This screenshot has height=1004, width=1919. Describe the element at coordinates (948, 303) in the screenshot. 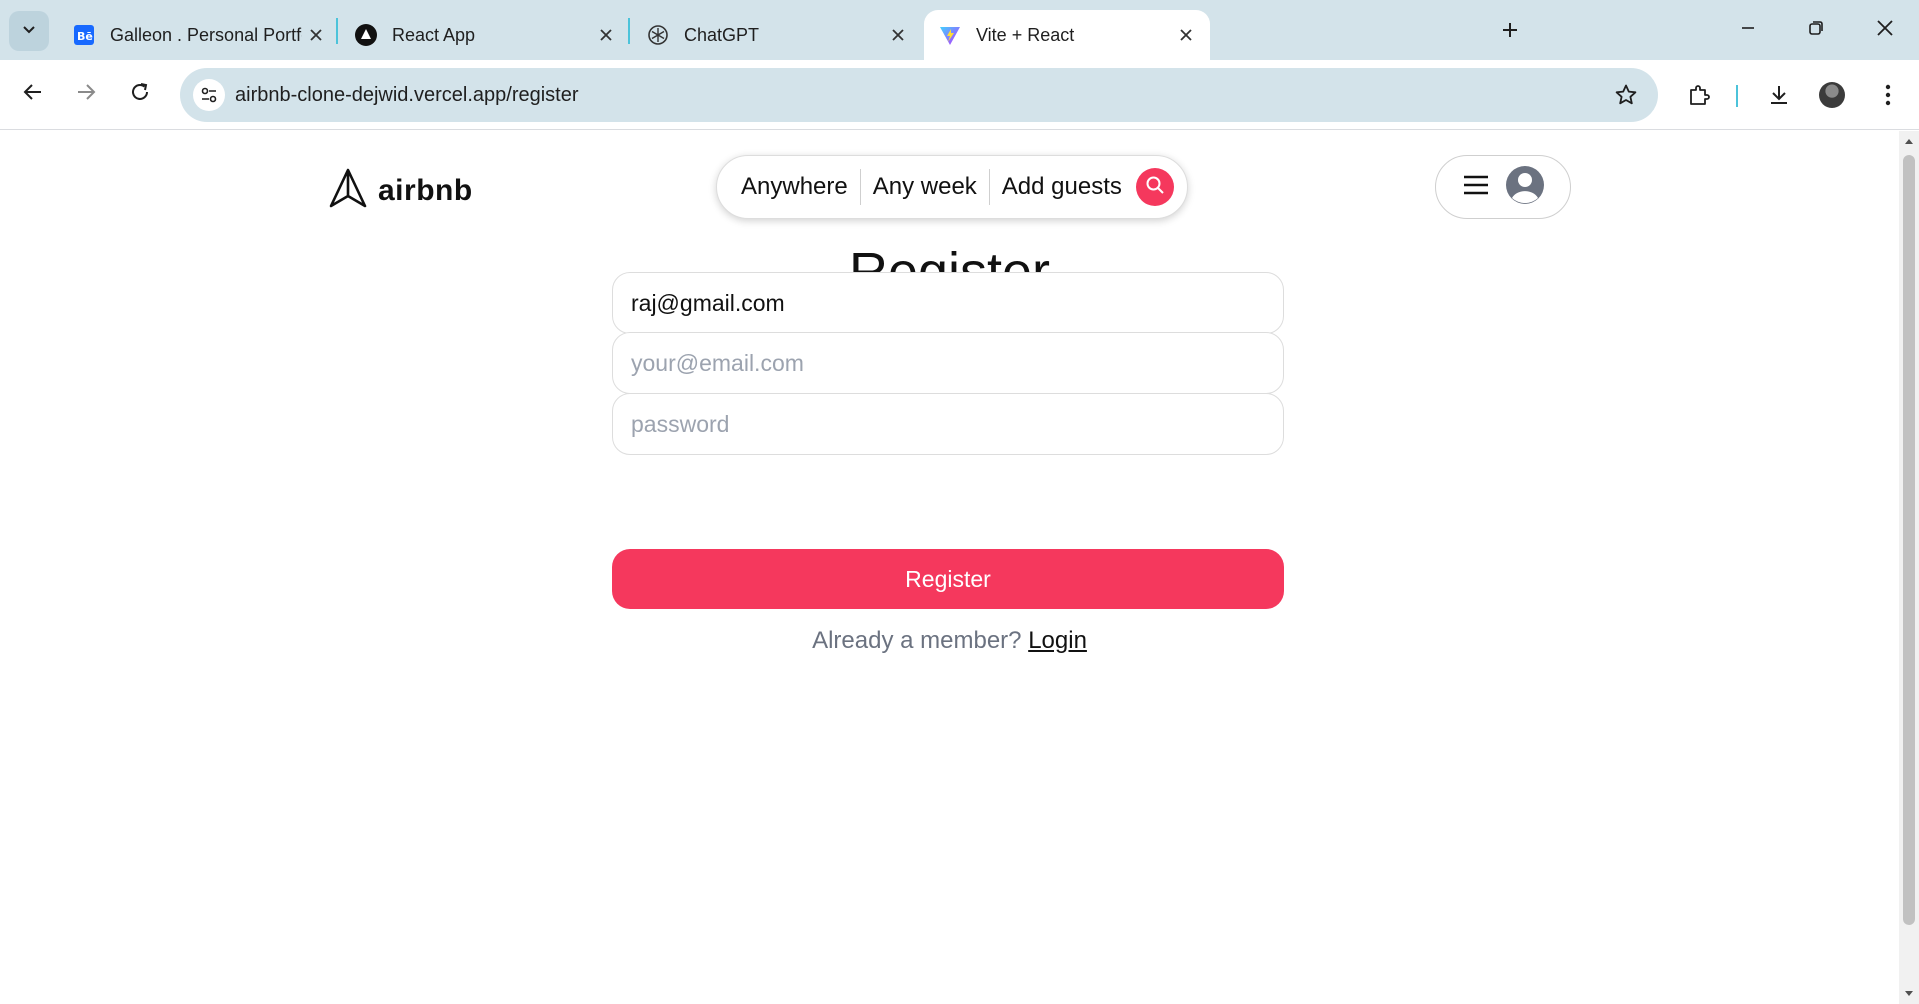

I see `name-field` at that location.